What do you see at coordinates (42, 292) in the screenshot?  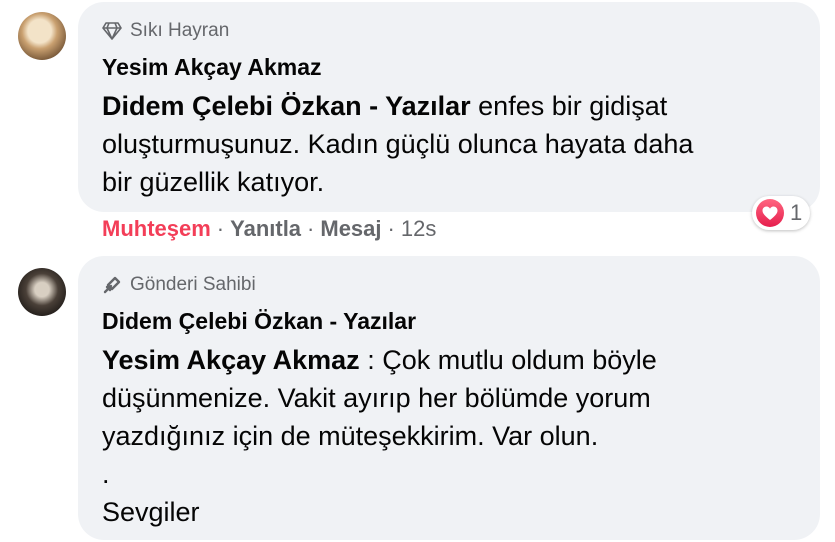 I see `author-avatar` at bounding box center [42, 292].